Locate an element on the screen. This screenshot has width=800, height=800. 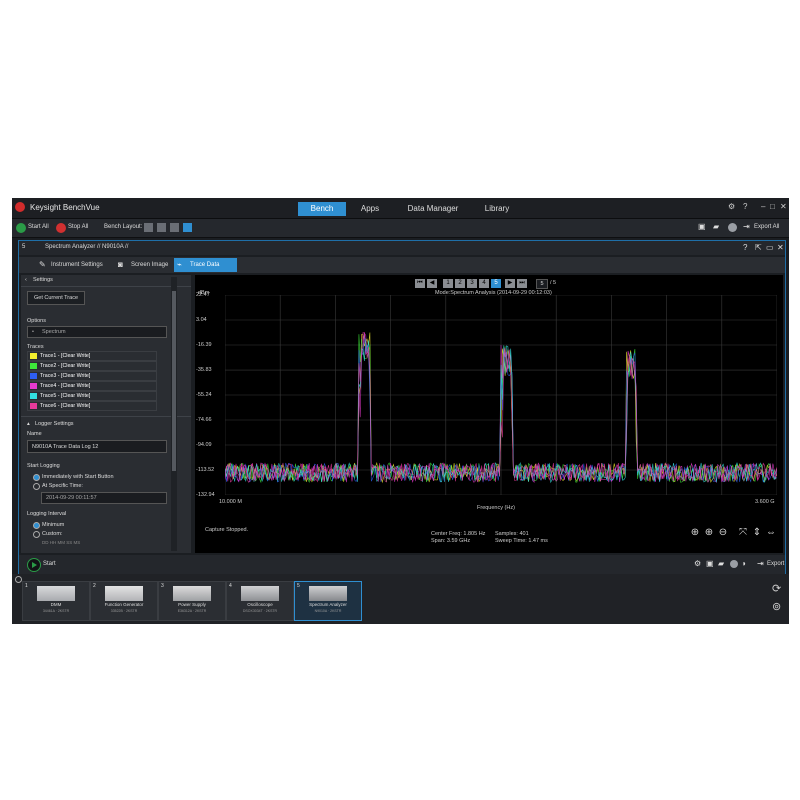
logger-settings-header: Logger Settings is located at coordinates (54, 424).